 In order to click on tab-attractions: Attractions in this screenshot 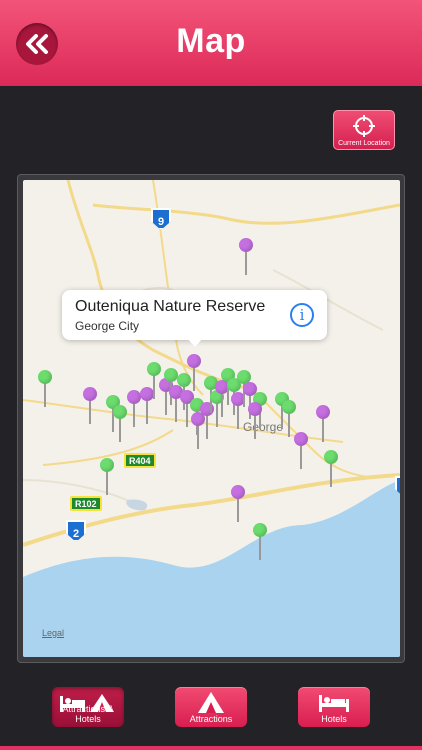, I will do `click(211, 707)`.